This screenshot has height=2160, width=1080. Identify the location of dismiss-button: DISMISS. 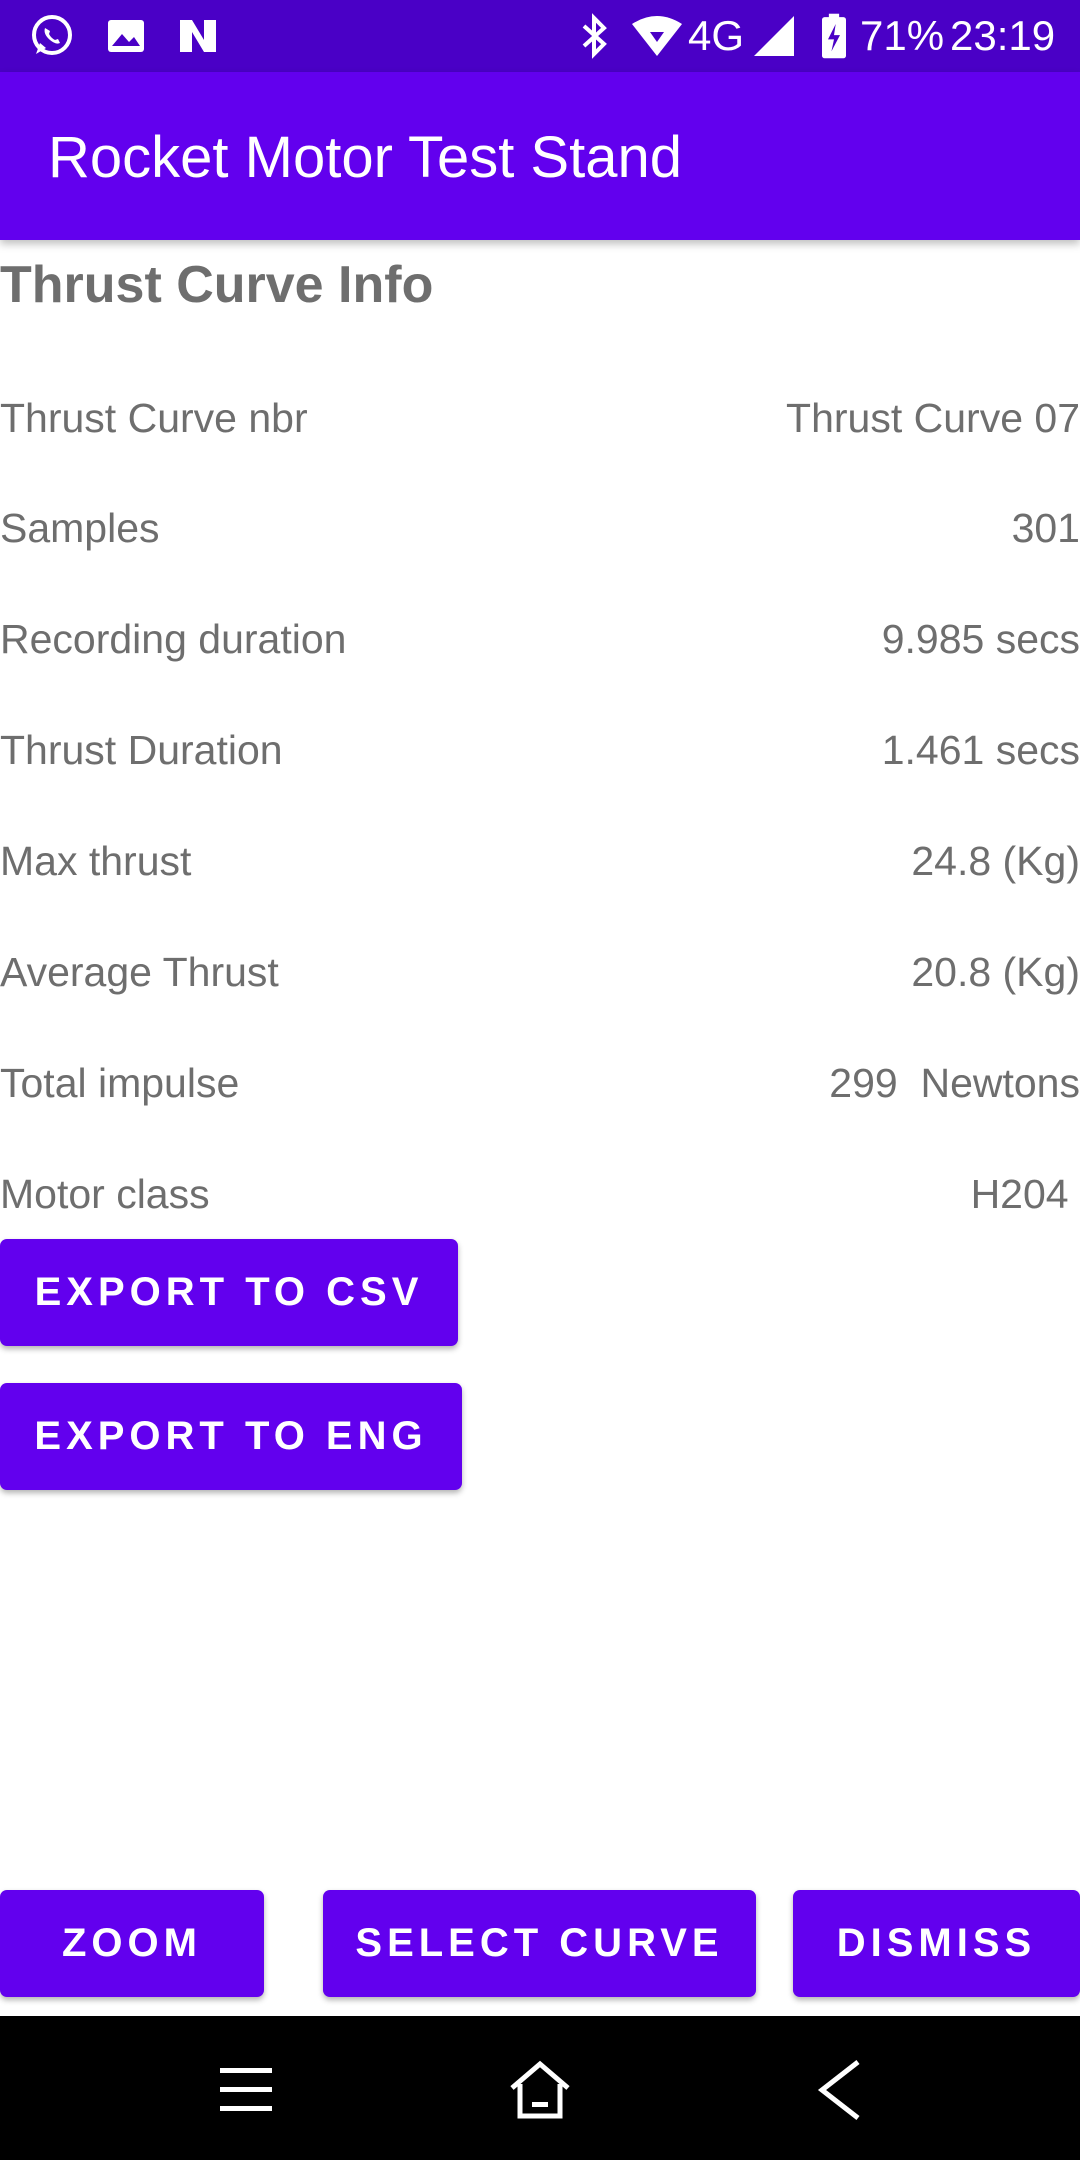
(936, 1943).